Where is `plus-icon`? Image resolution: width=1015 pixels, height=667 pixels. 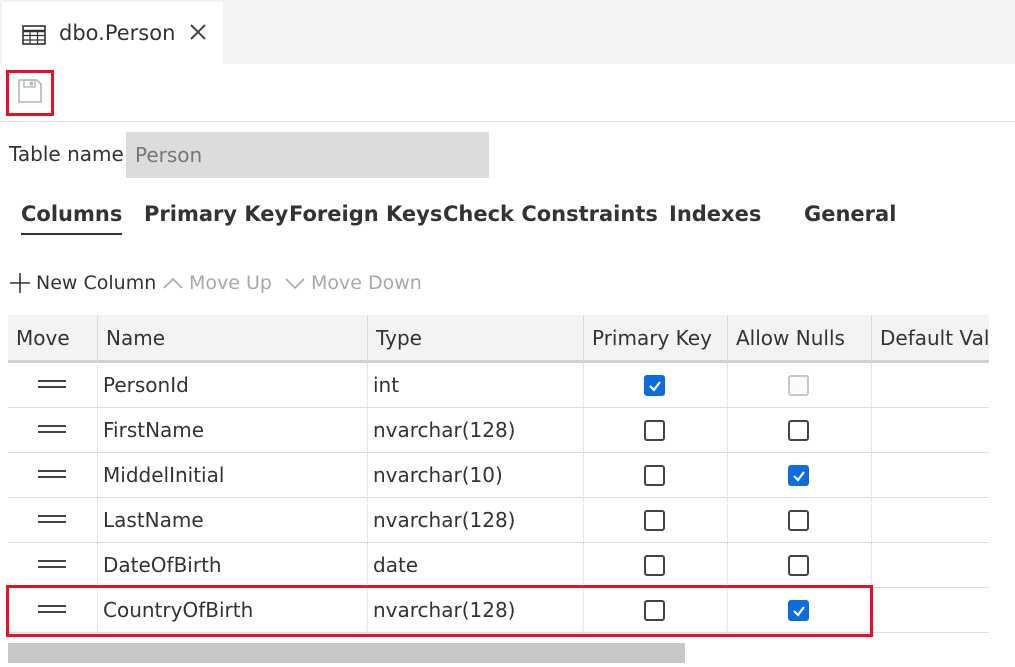 plus-icon is located at coordinates (20, 283).